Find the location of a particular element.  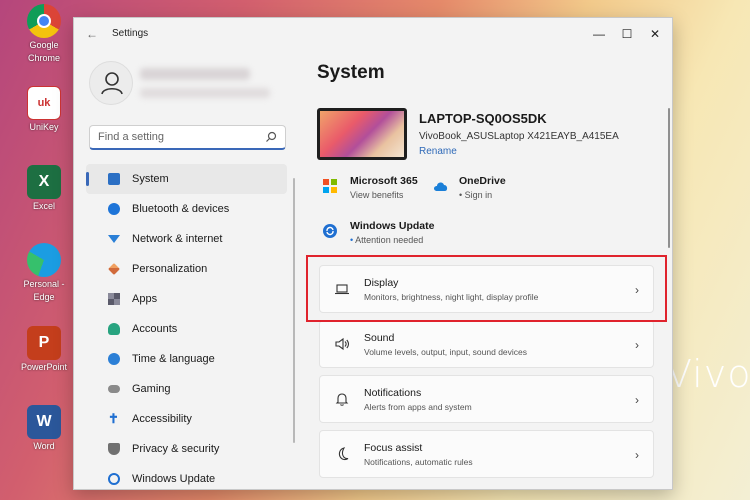

quick-windows-update: Windows Update • Attention needed is located at coordinates (379, 232).